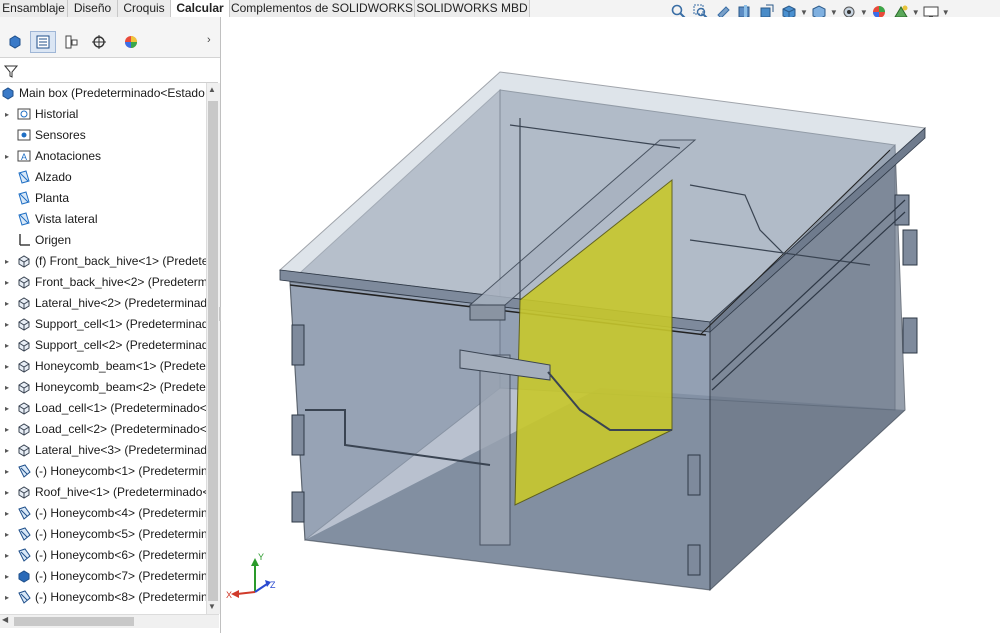 This screenshot has width=1000, height=633. I want to click on tree-item: Origen, so click(103, 240).